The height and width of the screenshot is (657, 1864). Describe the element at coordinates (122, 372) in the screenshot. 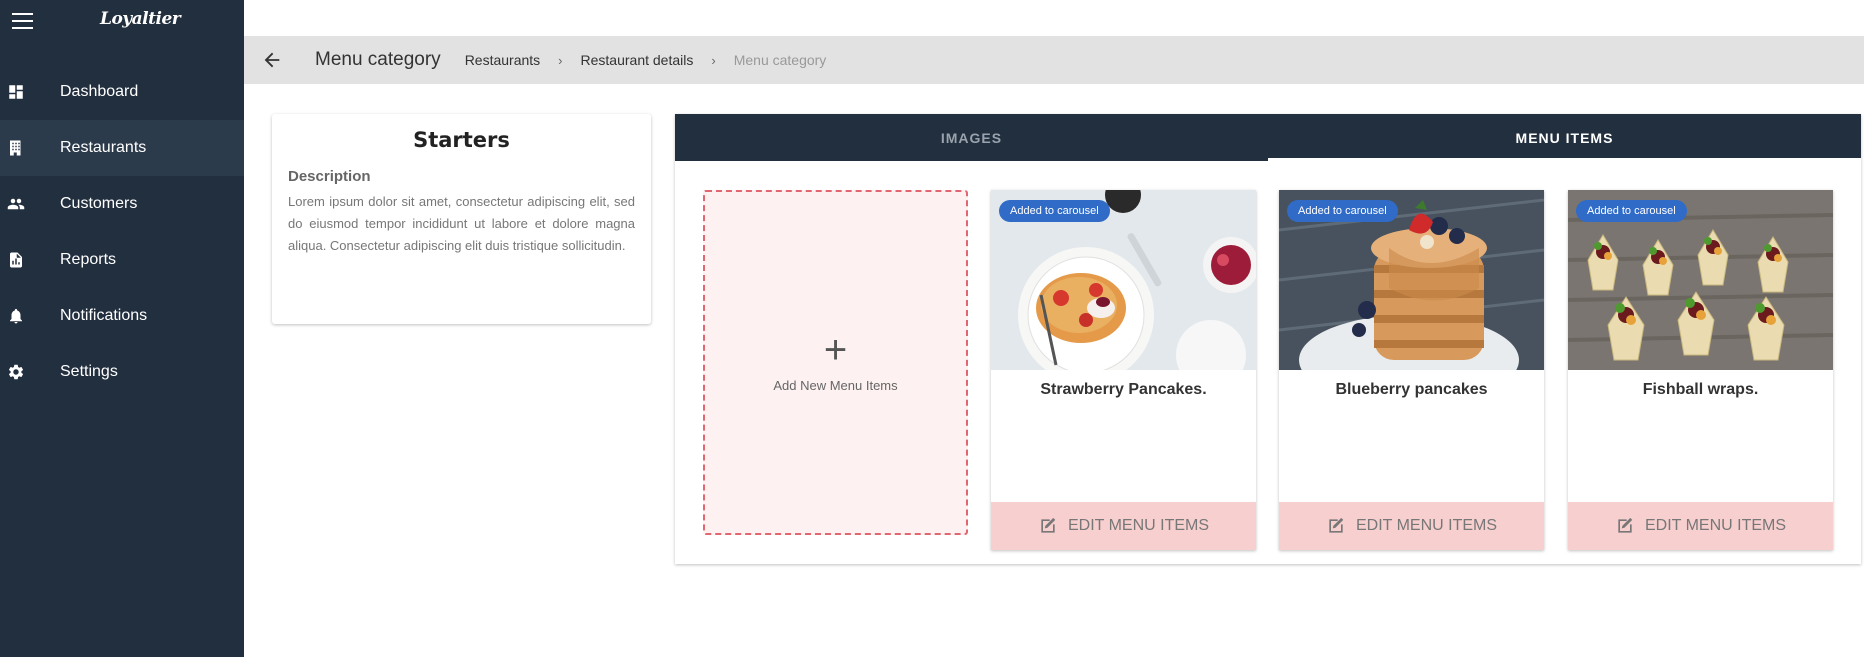

I see `sidebar-item-settings: Settings` at that location.